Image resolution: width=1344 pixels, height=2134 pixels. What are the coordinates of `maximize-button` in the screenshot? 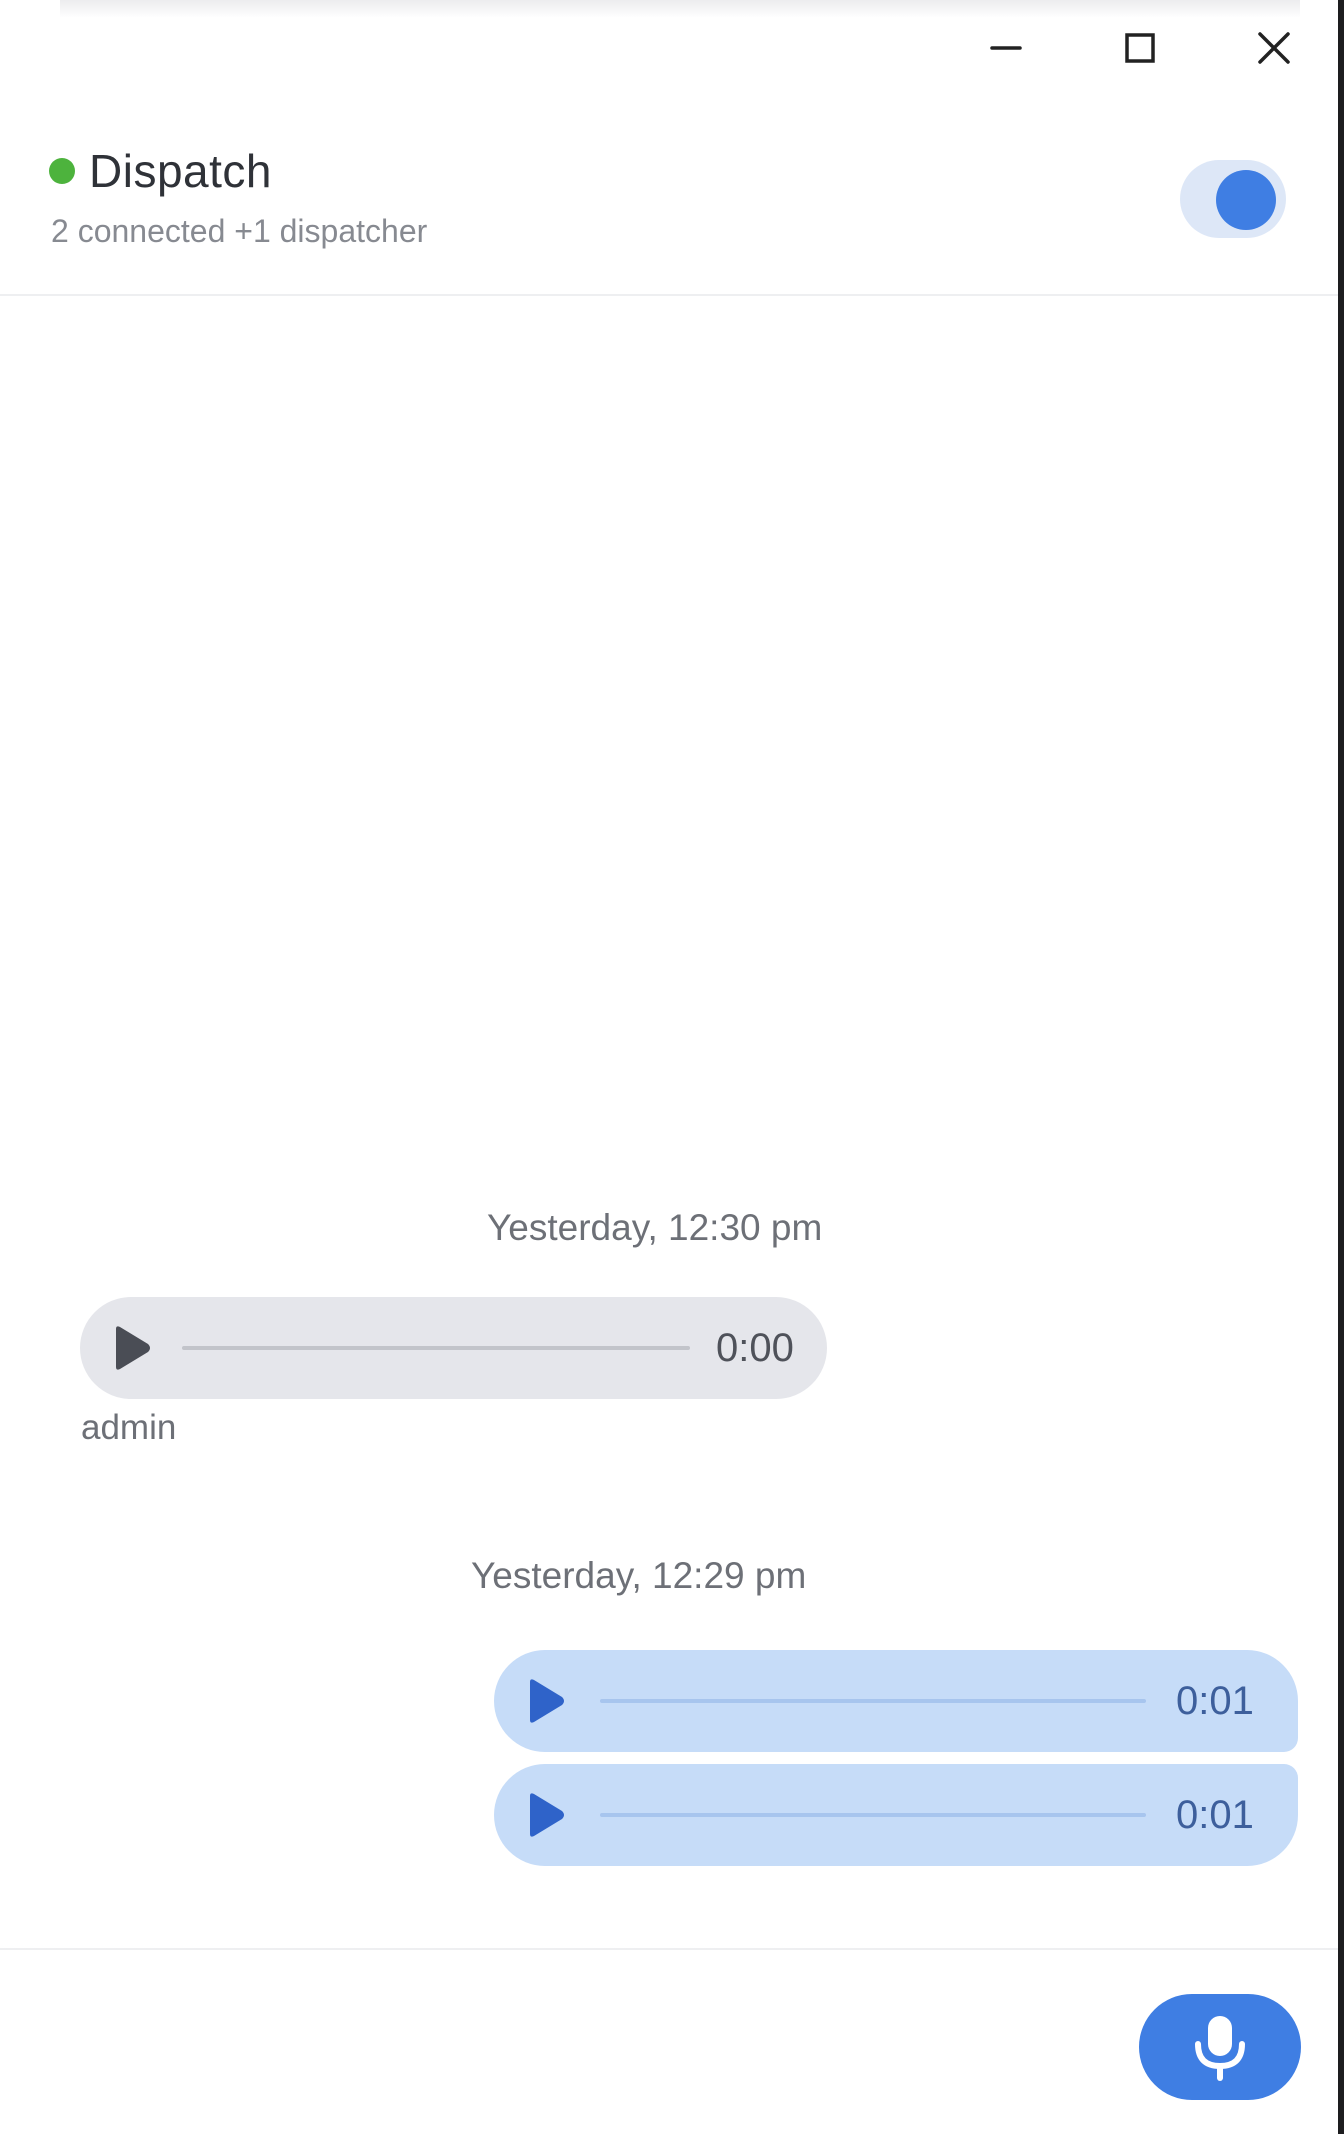 It's located at (1140, 48).